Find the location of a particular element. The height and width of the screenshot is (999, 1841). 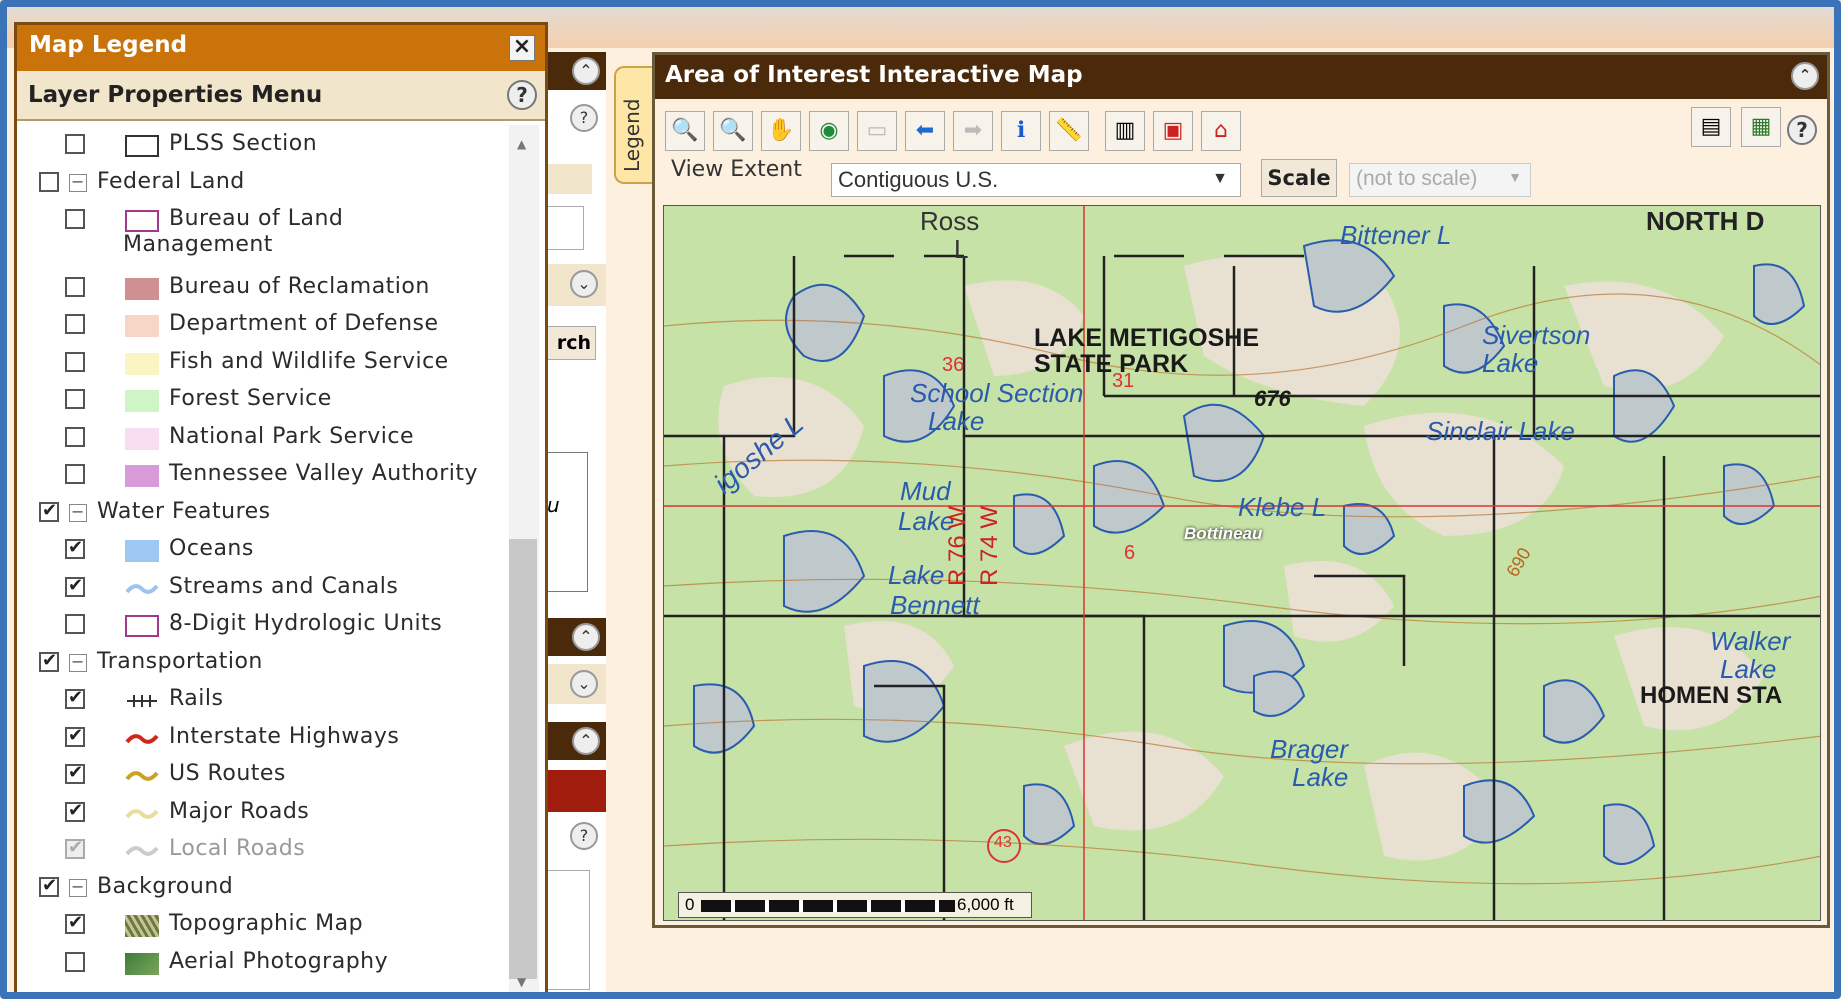

scroll-down-icon: ▼ is located at coordinates (521, 982).